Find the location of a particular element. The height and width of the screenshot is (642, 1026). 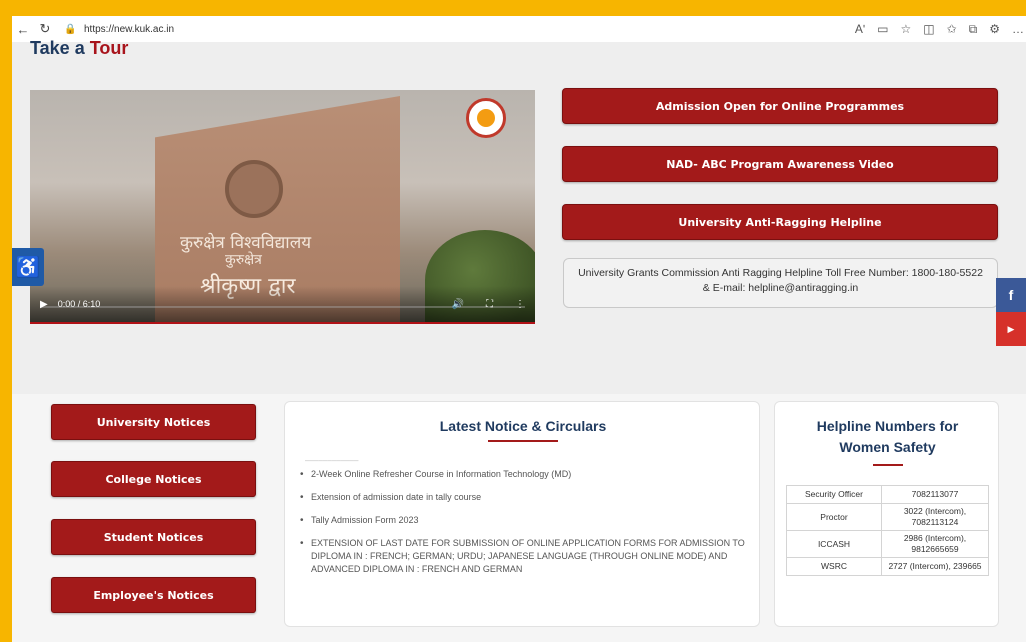

helpline-number: 3022 (Intercom), 7082113124 is located at coordinates (935, 517).